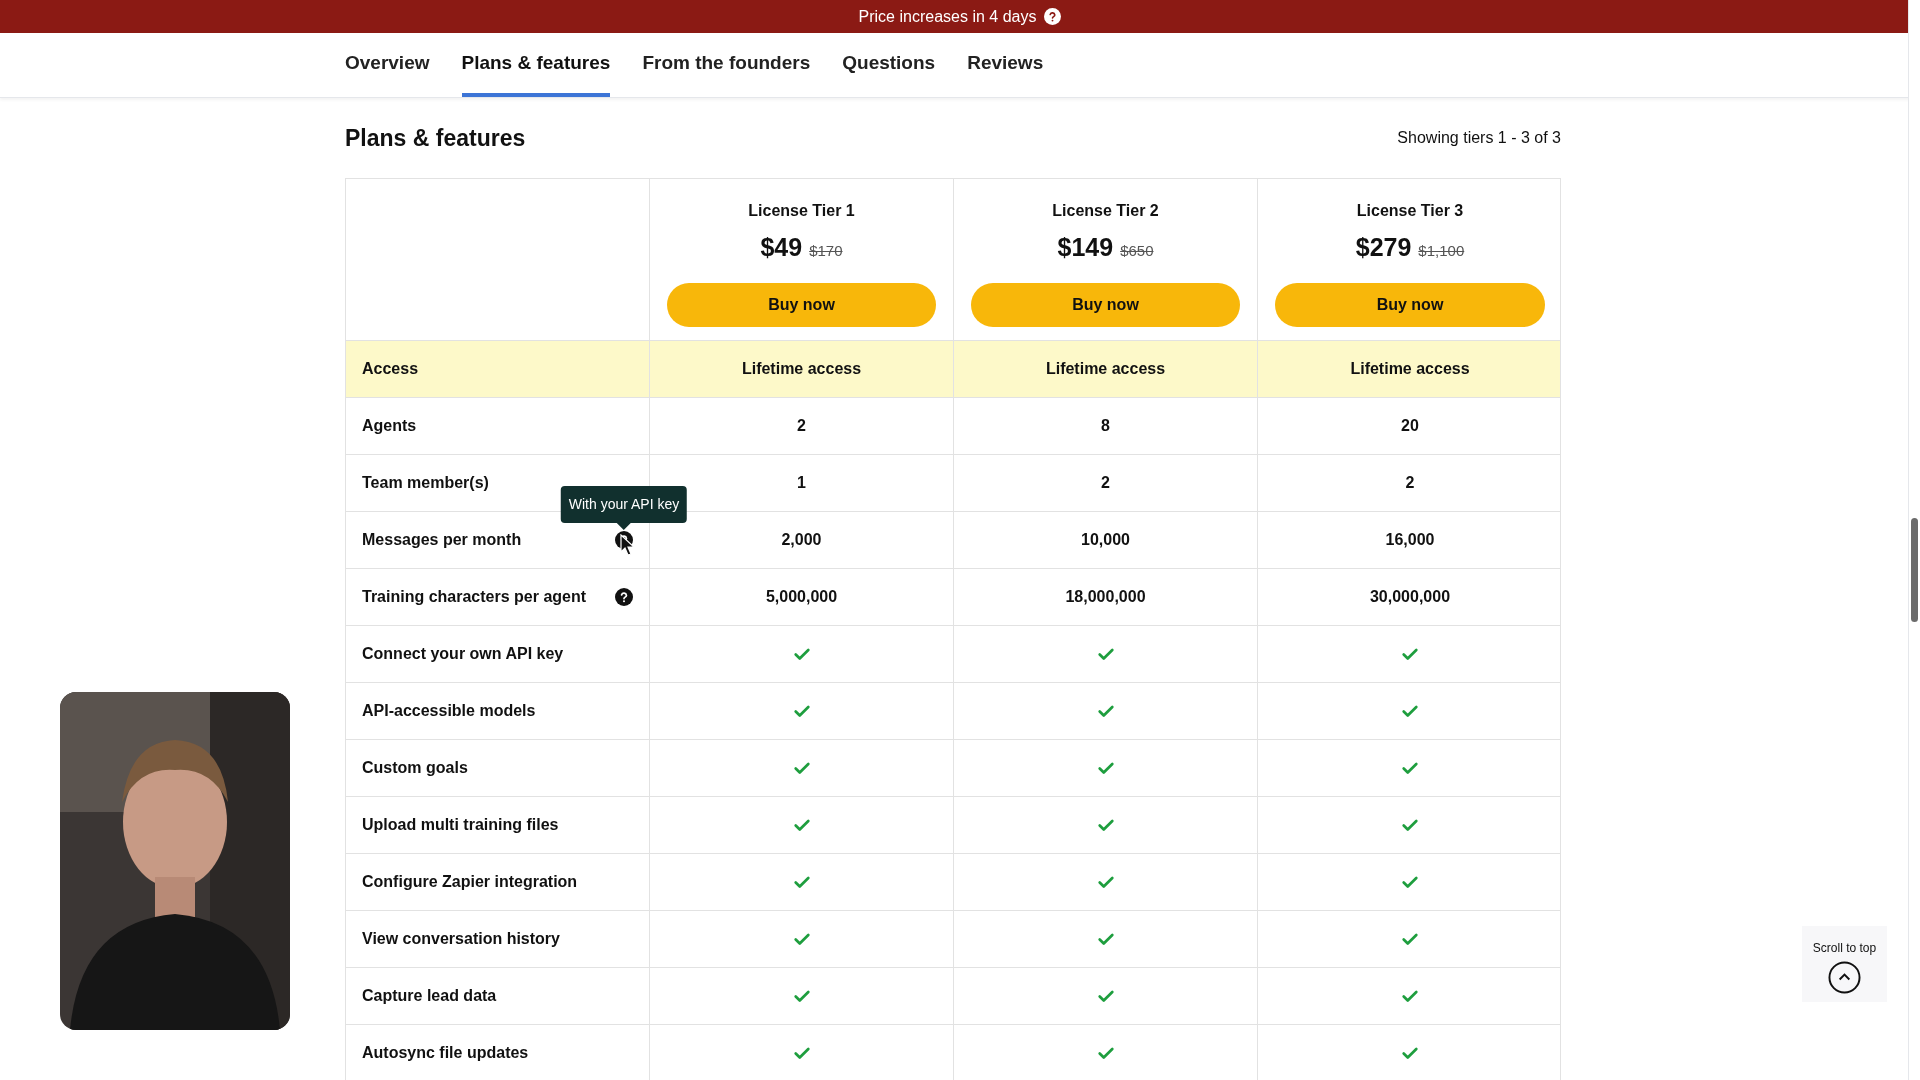  What do you see at coordinates (801, 483) in the screenshot?
I see `table-cell-text: 1` at bounding box center [801, 483].